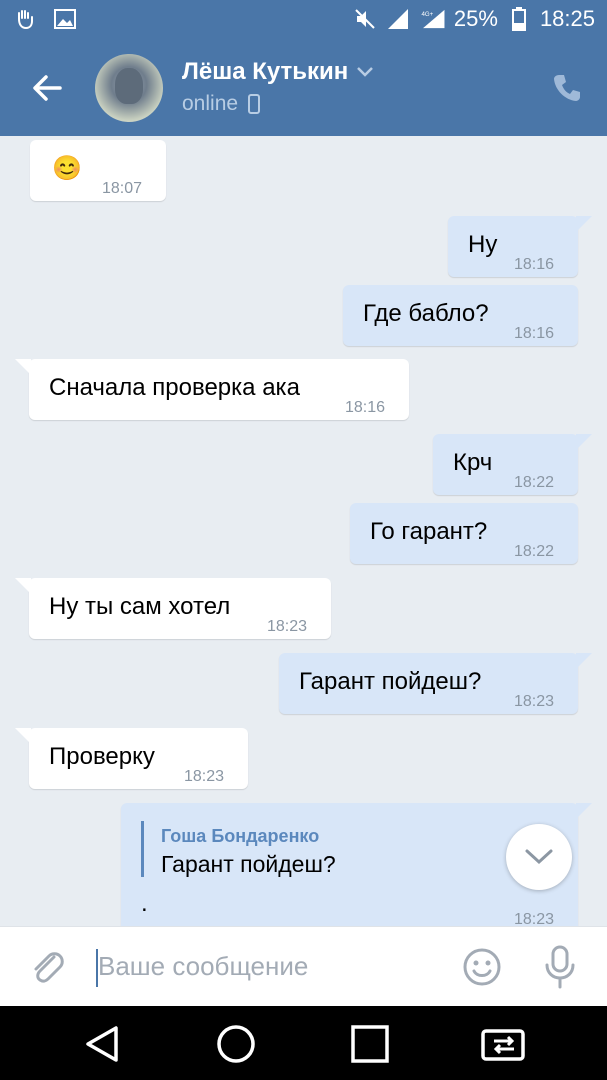 The width and height of the screenshot is (607, 1080). Describe the element at coordinates (48, 88) in the screenshot. I see `back-arrow-icon` at that location.